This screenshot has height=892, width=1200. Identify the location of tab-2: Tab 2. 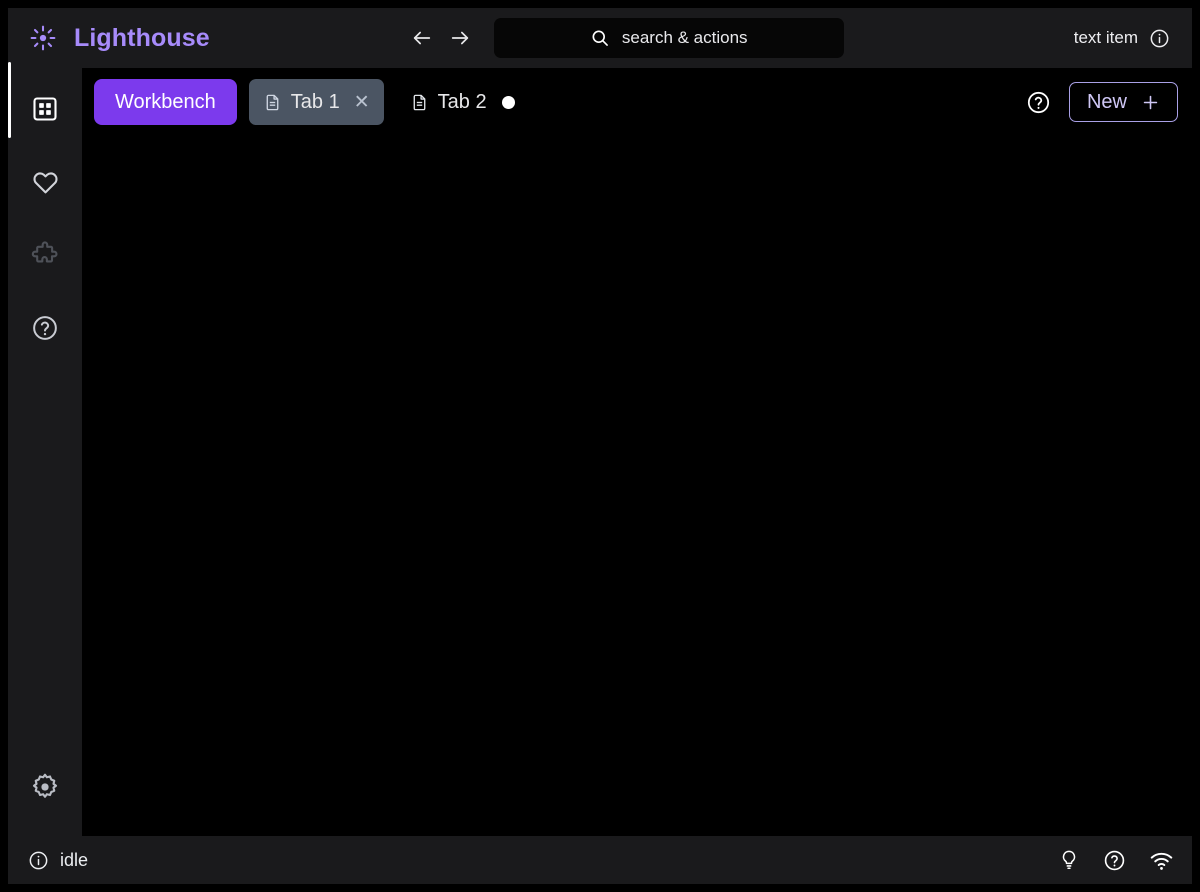
(462, 102).